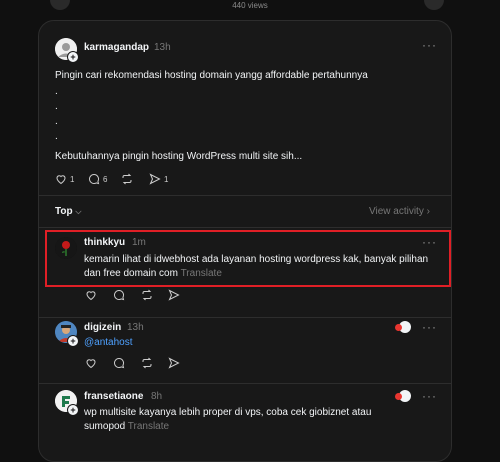  Describe the element at coordinates (108, 342) in the screenshot. I see `mention-link: @antahost` at that location.